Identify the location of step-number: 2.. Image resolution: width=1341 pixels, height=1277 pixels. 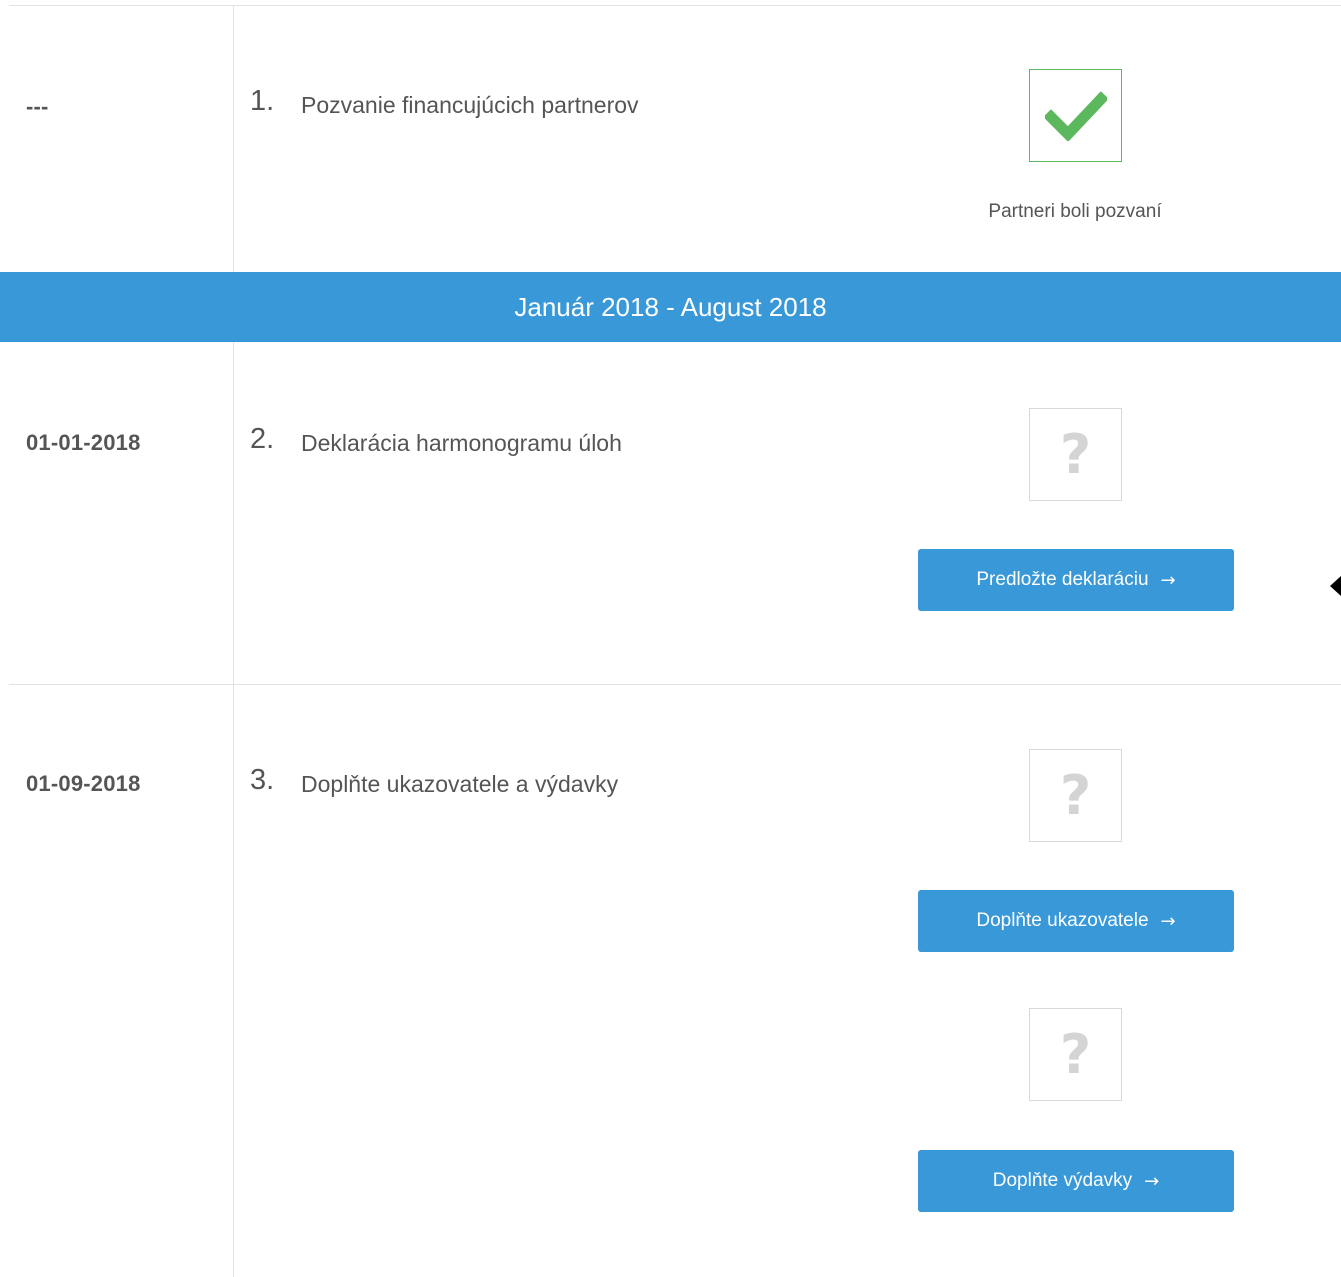
(262, 439).